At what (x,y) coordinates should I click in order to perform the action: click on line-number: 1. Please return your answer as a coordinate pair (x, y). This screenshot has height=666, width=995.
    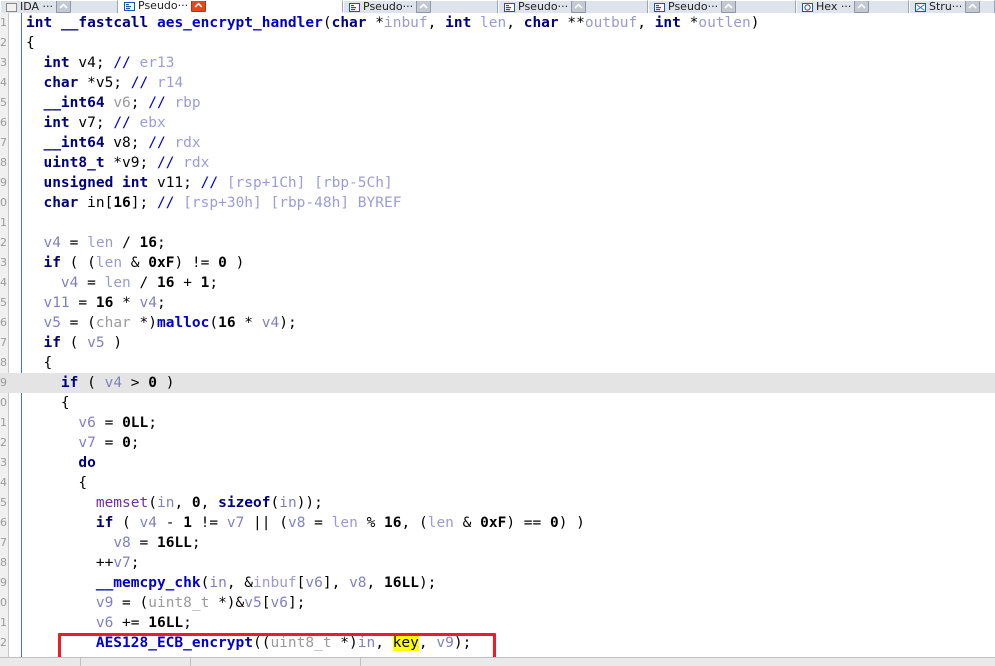
    Looking at the image, I should click on (3, 22).